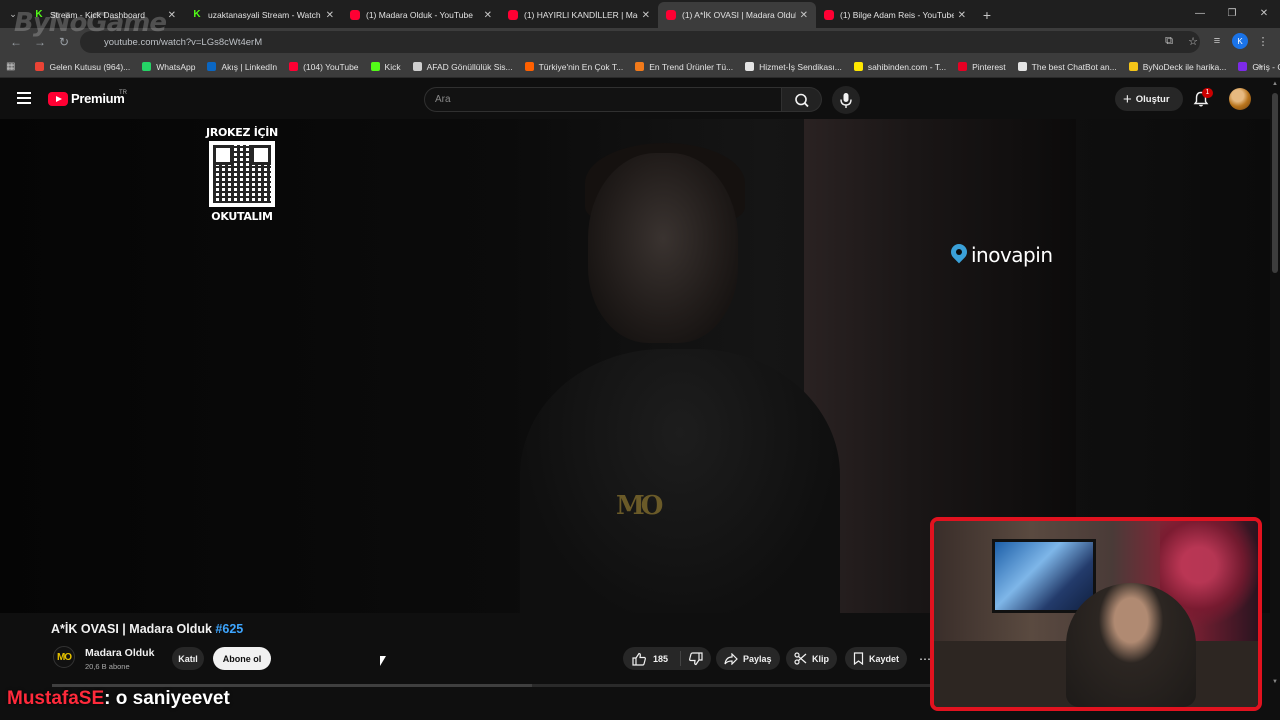  Describe the element at coordinates (107, 666) in the screenshot. I see `subscriber-count: 20,6 B abone` at that location.